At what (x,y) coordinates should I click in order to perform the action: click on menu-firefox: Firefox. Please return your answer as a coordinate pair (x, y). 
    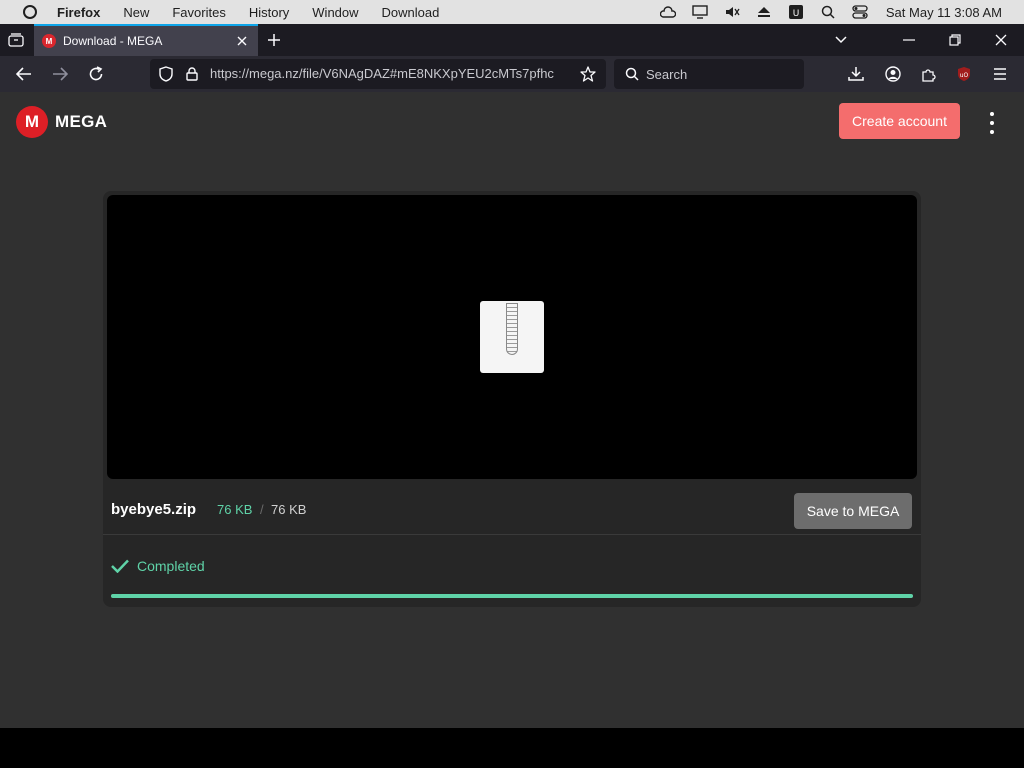
    Looking at the image, I should click on (78, 12).